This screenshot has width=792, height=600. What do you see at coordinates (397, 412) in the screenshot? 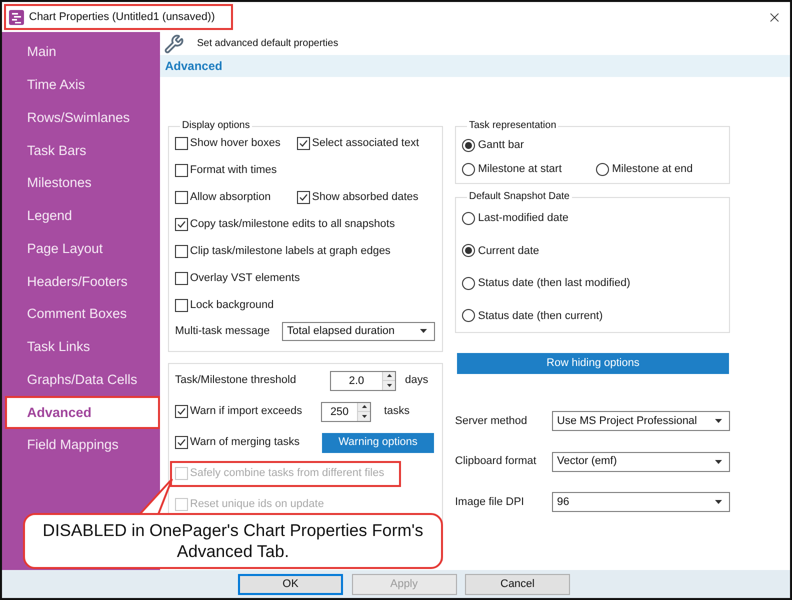
I see `unit-label: tasks` at bounding box center [397, 412].